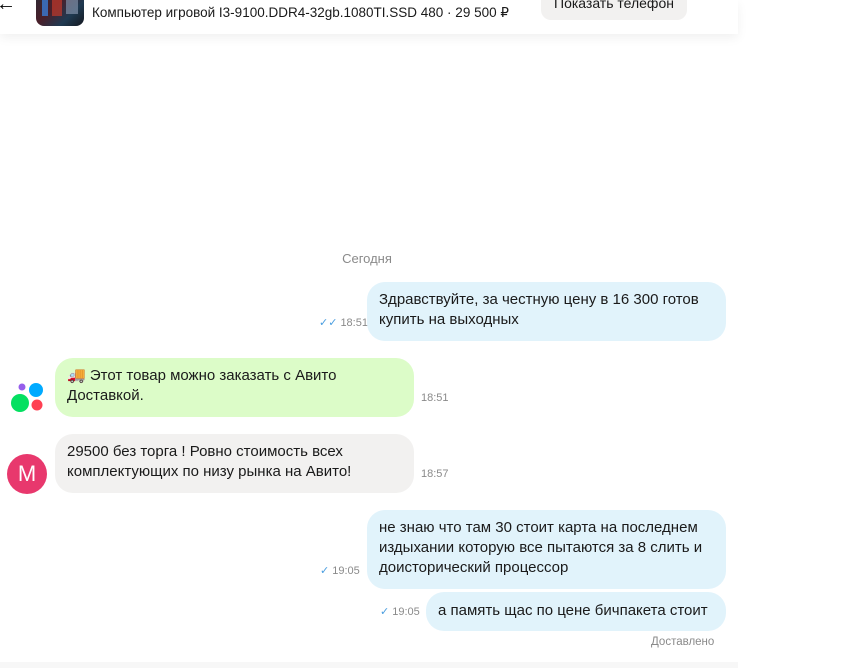 This screenshot has width=849, height=668. I want to click on more-options-icon: ···, so click(714, 4).